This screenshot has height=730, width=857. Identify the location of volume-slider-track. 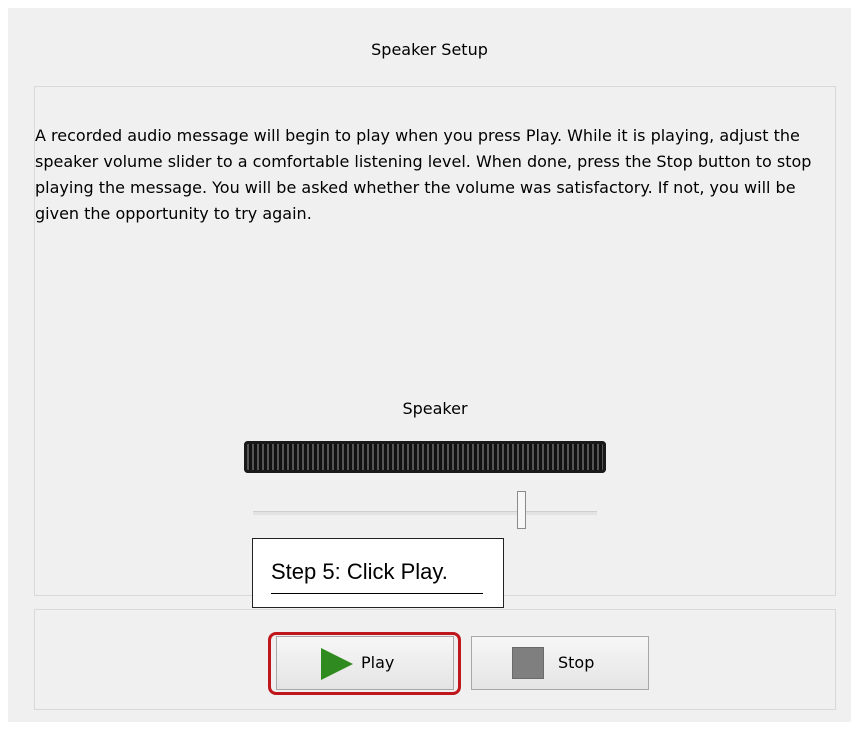
(425, 513).